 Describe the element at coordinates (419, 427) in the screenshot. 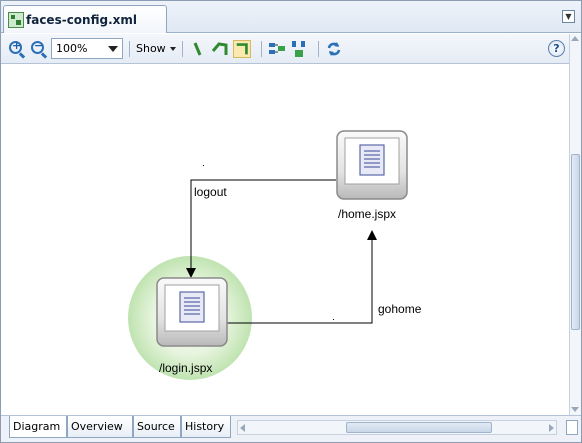

I see `horizontal-scroll-thumb` at that location.